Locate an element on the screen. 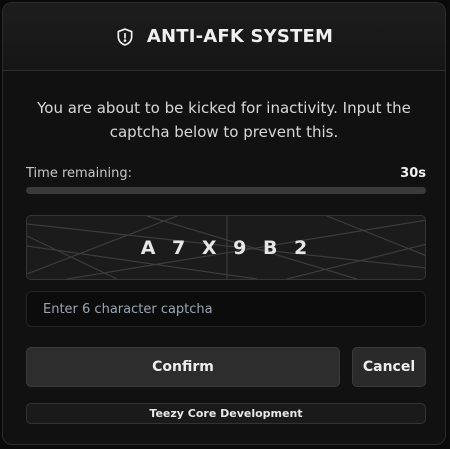  captcha-code: A 7 X 9 B 2 is located at coordinates (226, 247).